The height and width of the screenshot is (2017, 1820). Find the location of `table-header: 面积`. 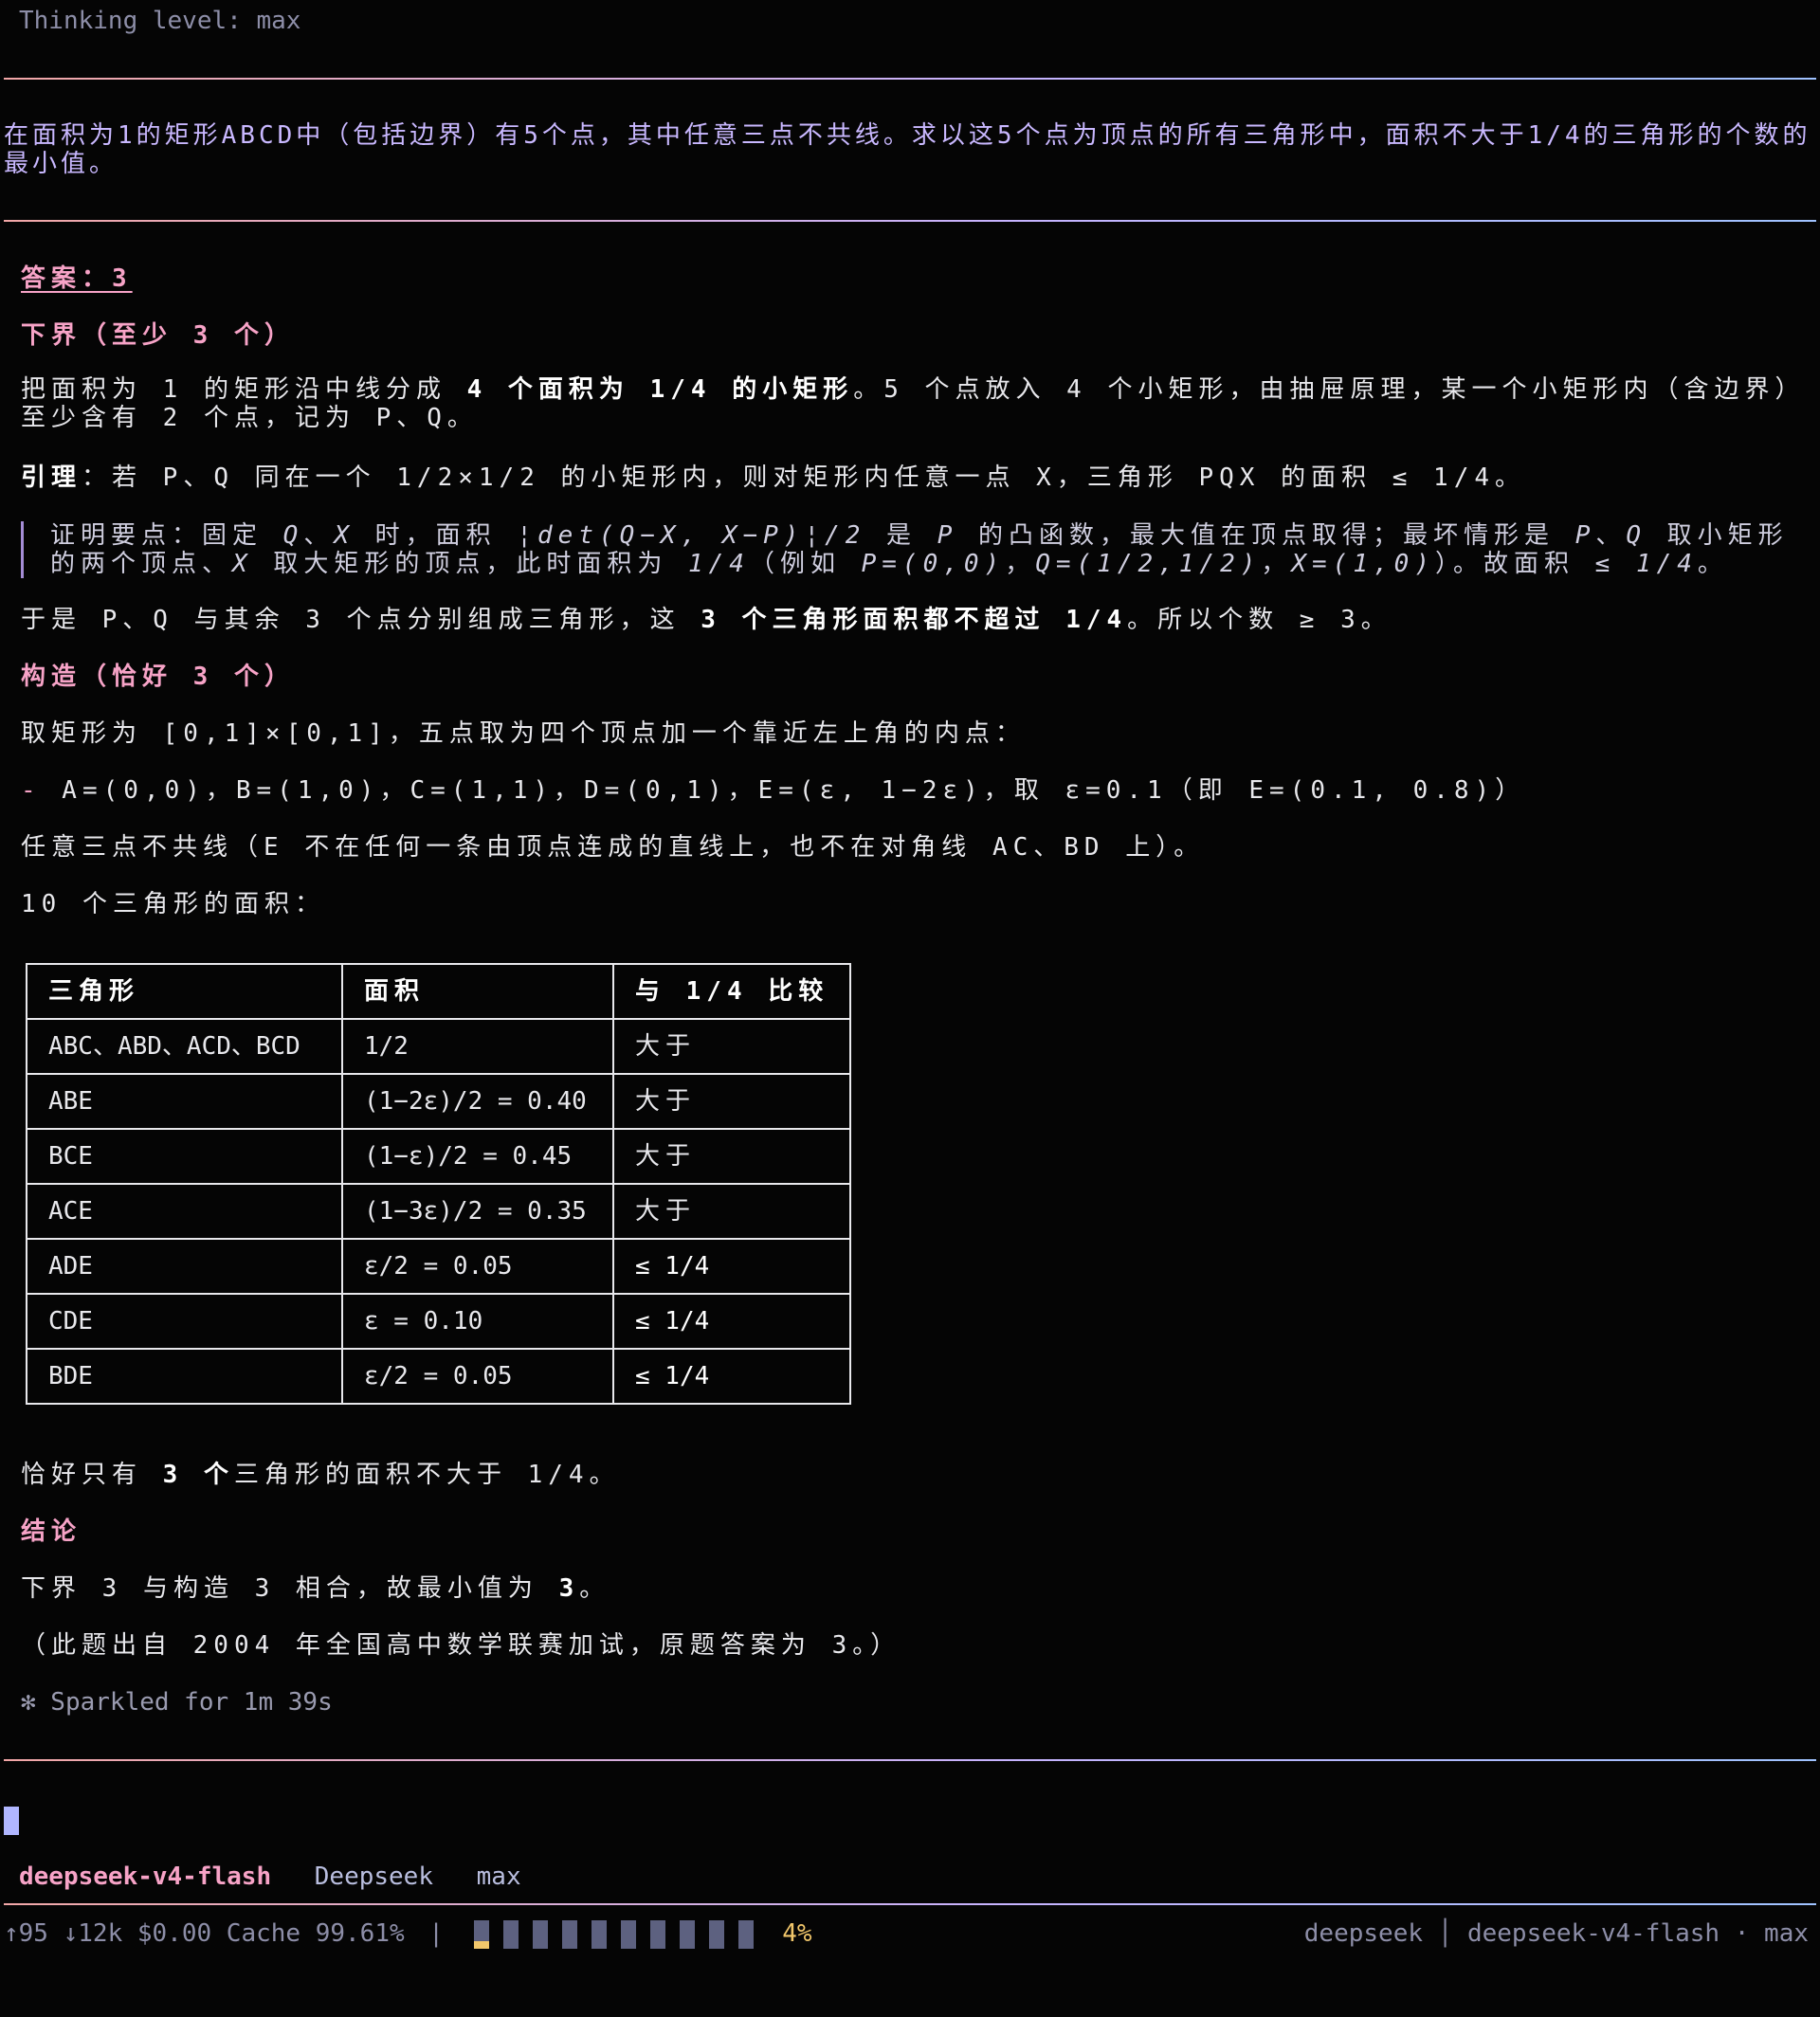

table-header: 面积 is located at coordinates (477, 992).